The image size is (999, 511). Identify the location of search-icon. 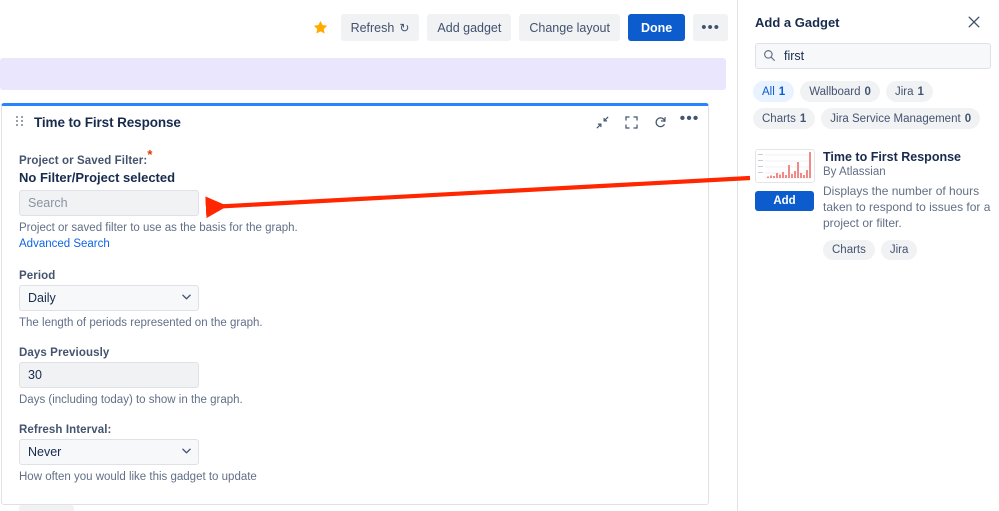
(769, 58).